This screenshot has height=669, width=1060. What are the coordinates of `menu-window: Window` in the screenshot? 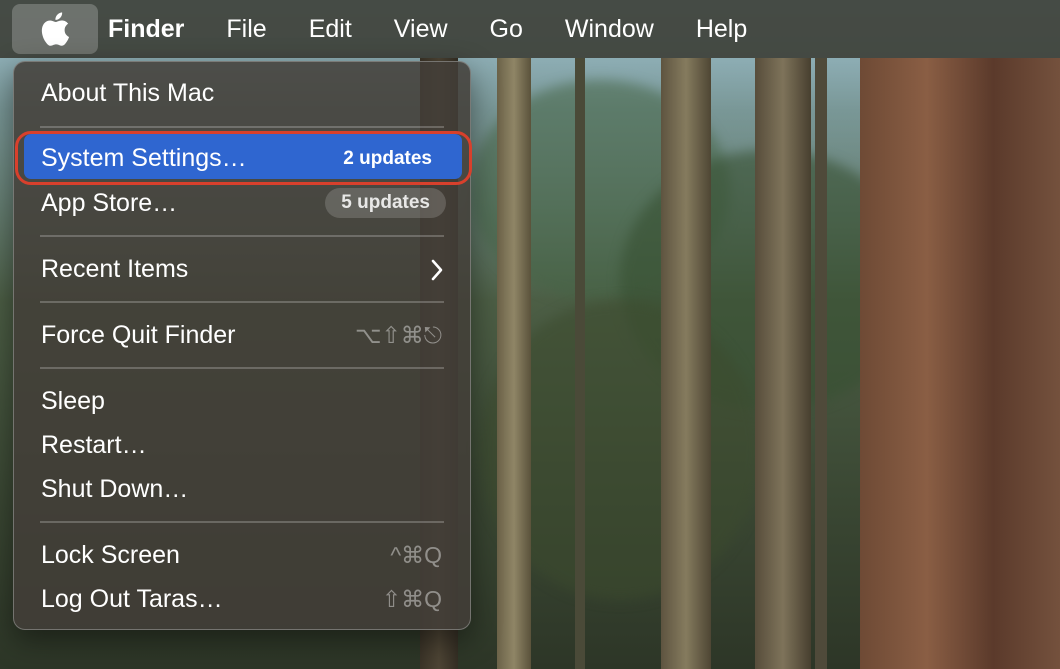 It's located at (609, 29).